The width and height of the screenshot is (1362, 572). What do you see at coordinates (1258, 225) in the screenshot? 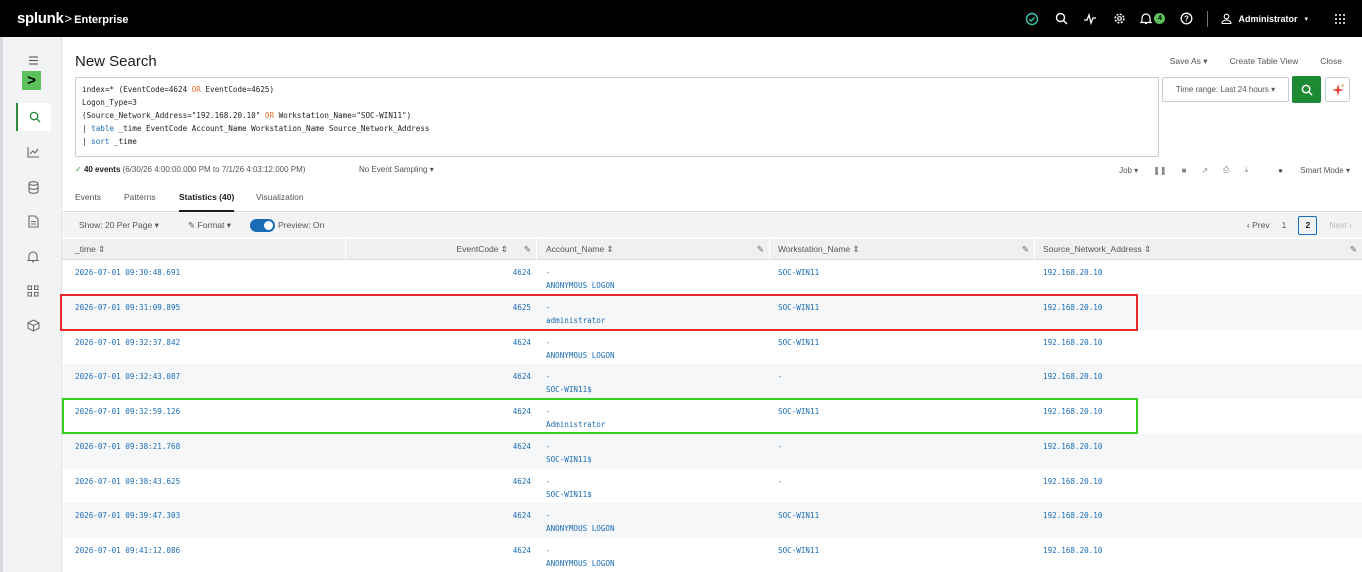
I see `prev-page-button: ‹ Prev` at bounding box center [1258, 225].